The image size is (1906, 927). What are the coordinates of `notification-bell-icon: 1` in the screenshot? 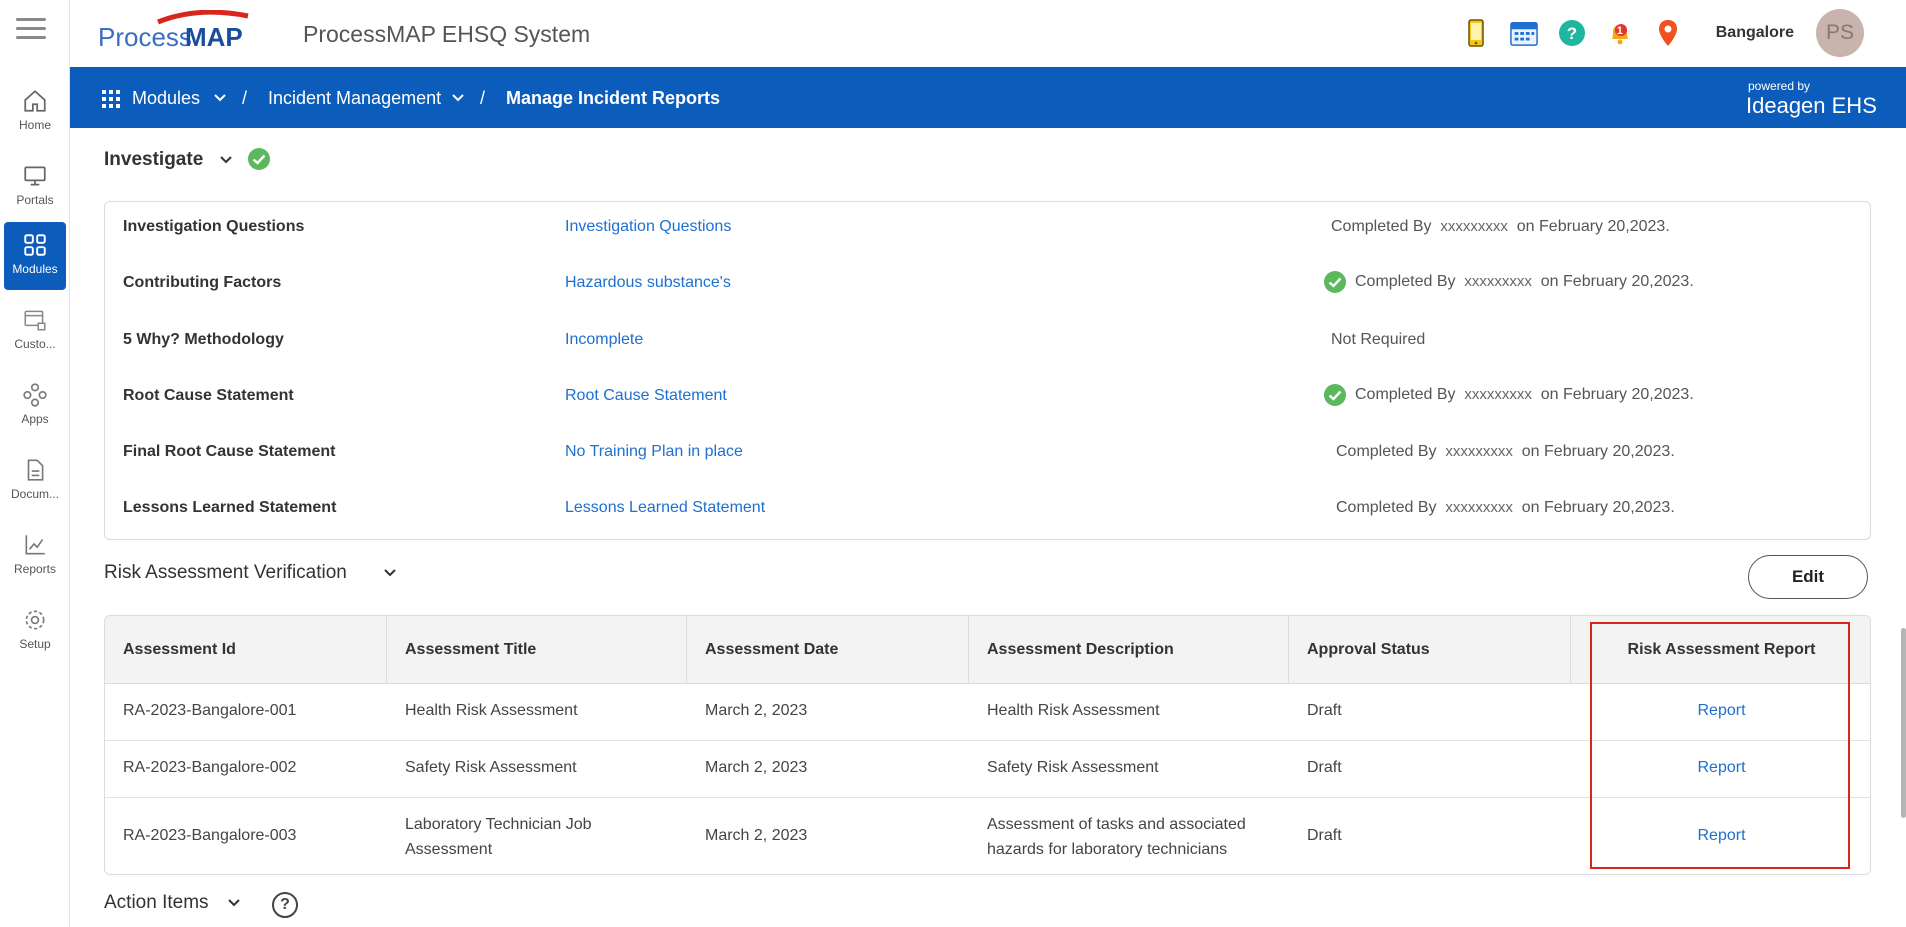 It's located at (1620, 33).